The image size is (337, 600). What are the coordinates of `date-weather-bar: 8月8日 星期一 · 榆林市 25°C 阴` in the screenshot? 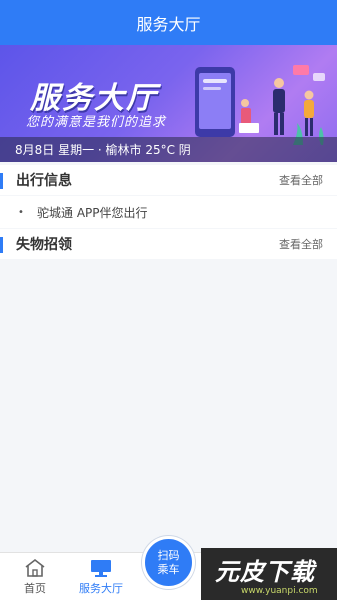 It's located at (168, 149).